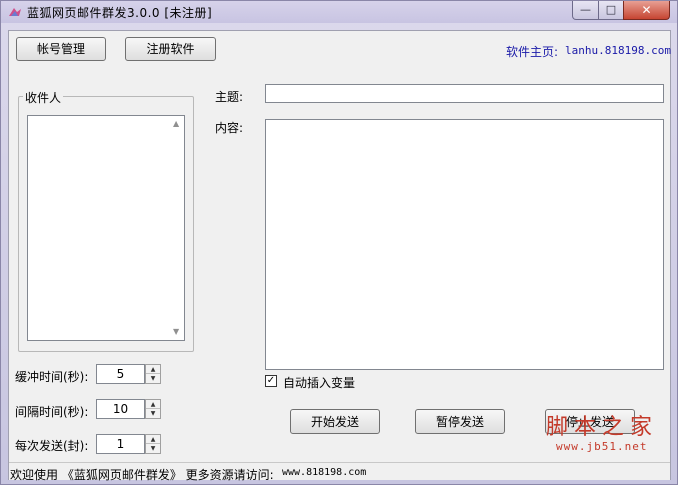  I want to click on homepage-link: lanhu.818198.com, so click(618, 50).